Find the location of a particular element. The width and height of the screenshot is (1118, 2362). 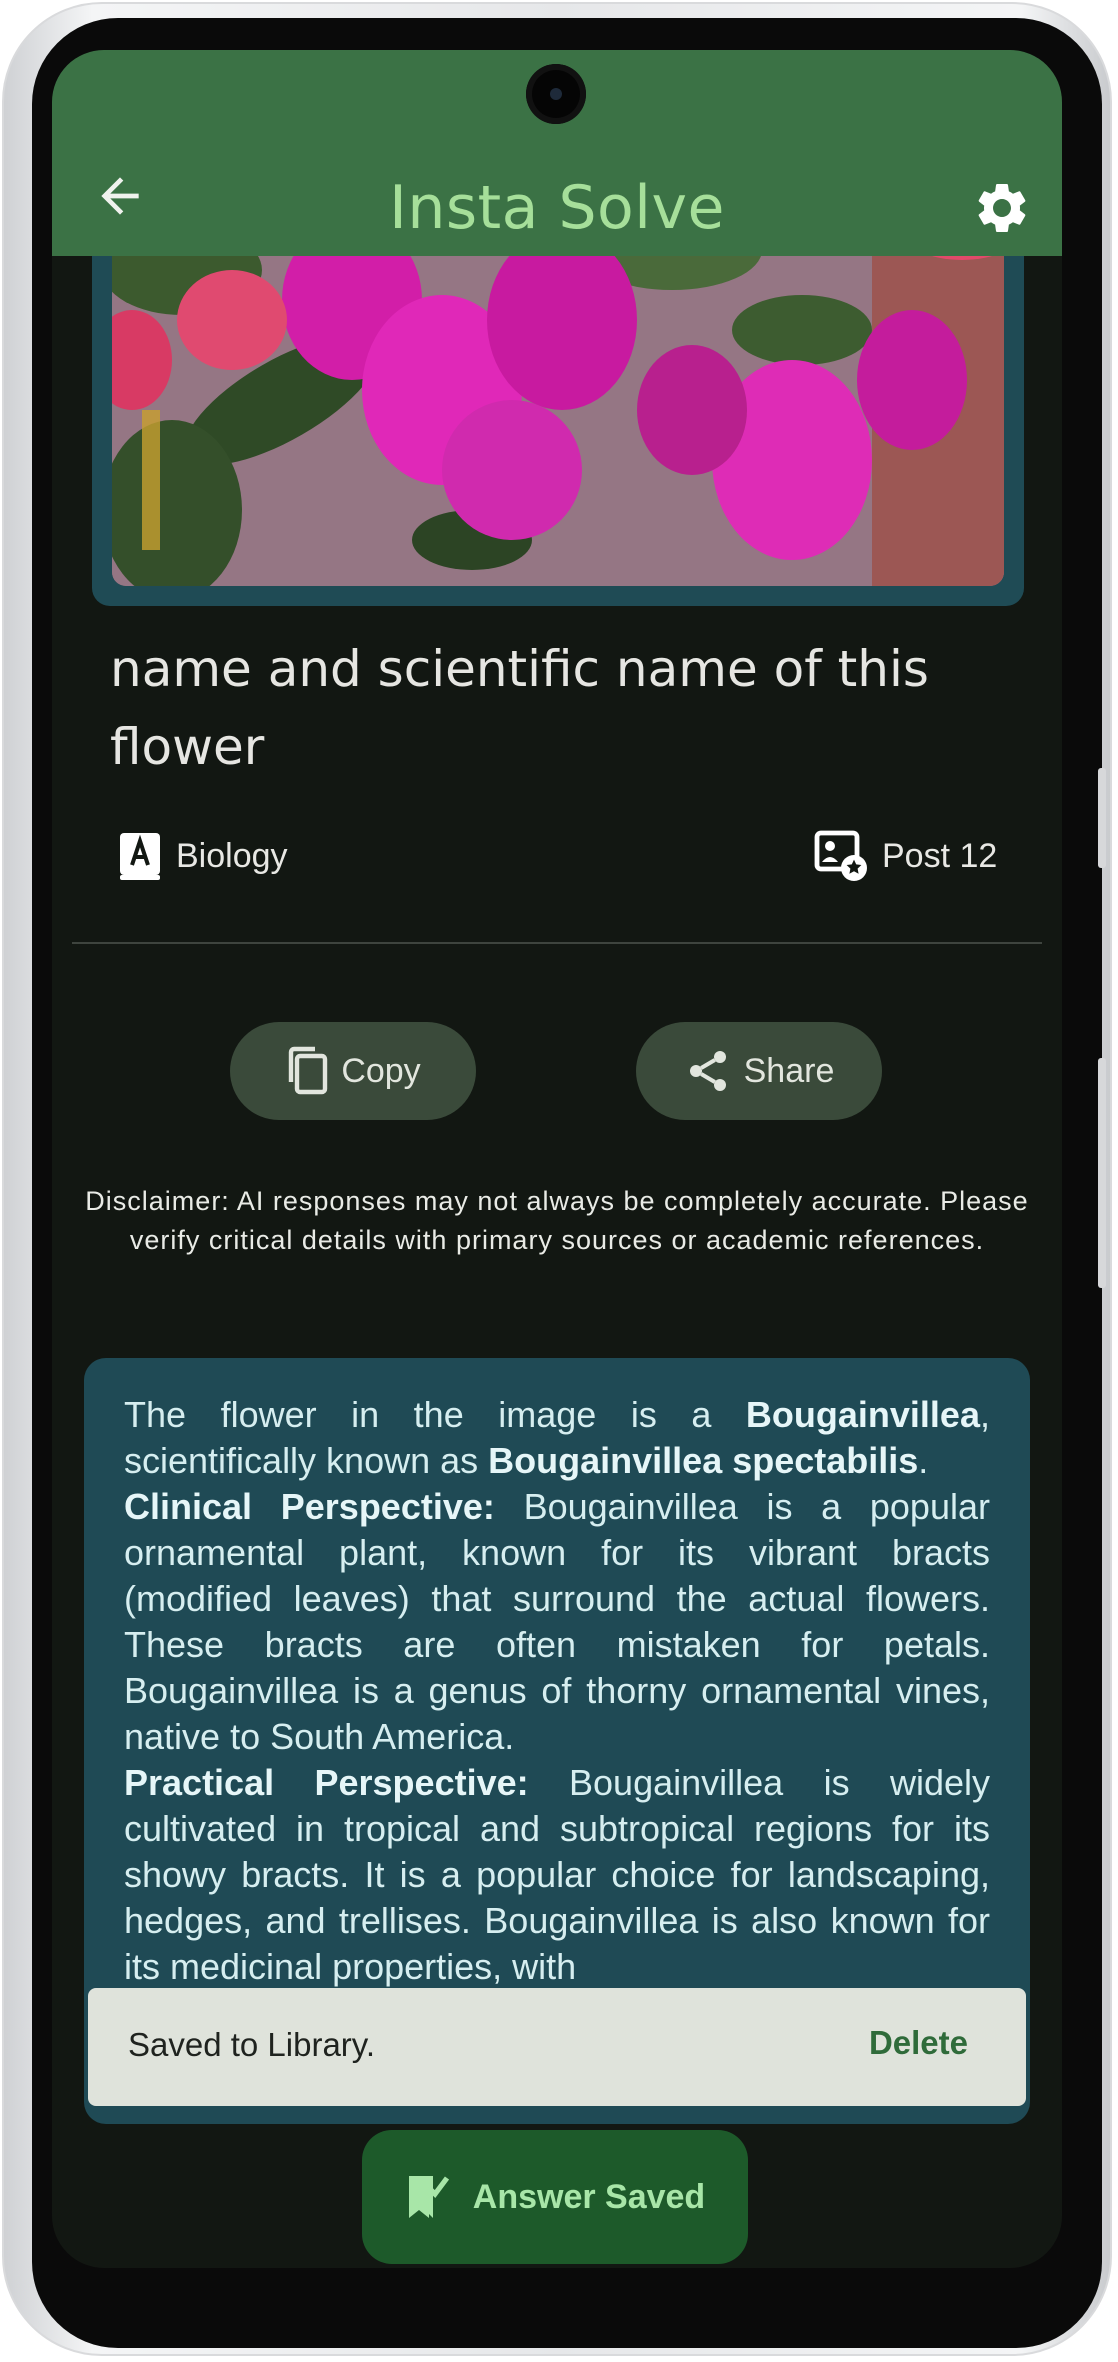

bookmark-check-icon is located at coordinates (428, 2197).